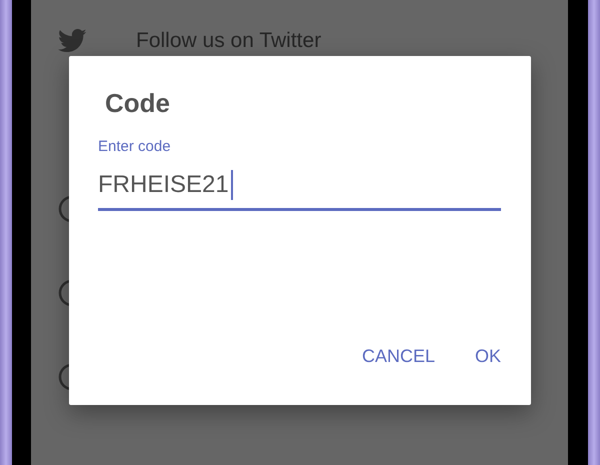 The image size is (600, 465). I want to click on field-label: Enter code, so click(135, 147).